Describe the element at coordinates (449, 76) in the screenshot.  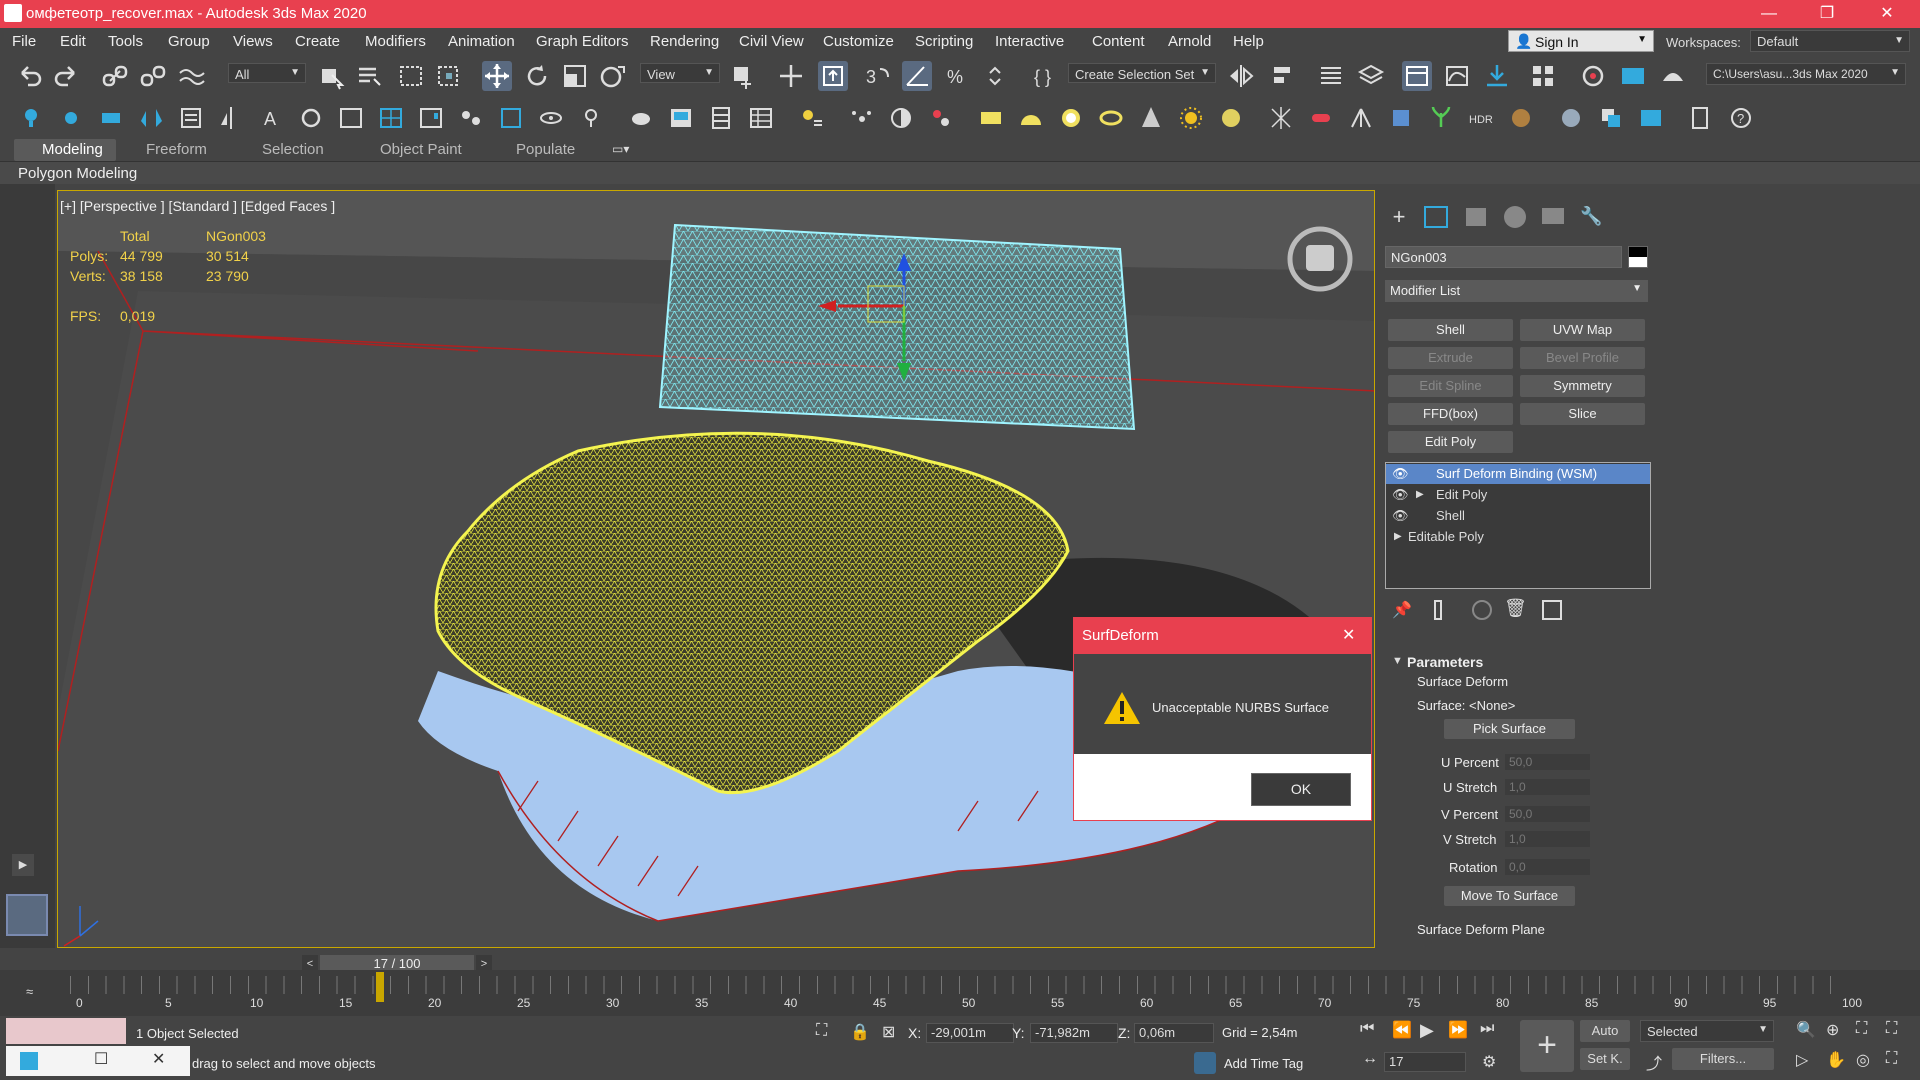
I see `window-crossing-icon` at that location.